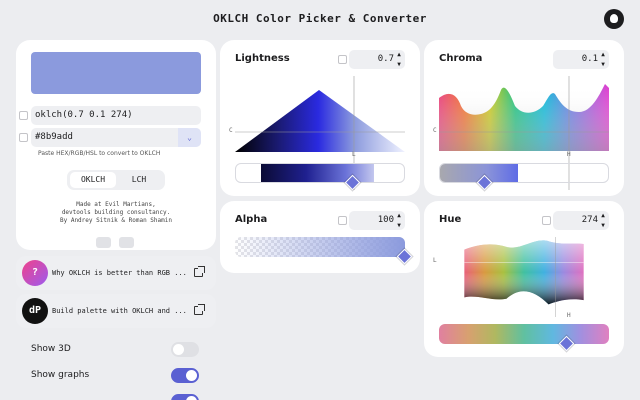  What do you see at coordinates (103, 242) in the screenshot?
I see `undo-button` at bounding box center [103, 242].